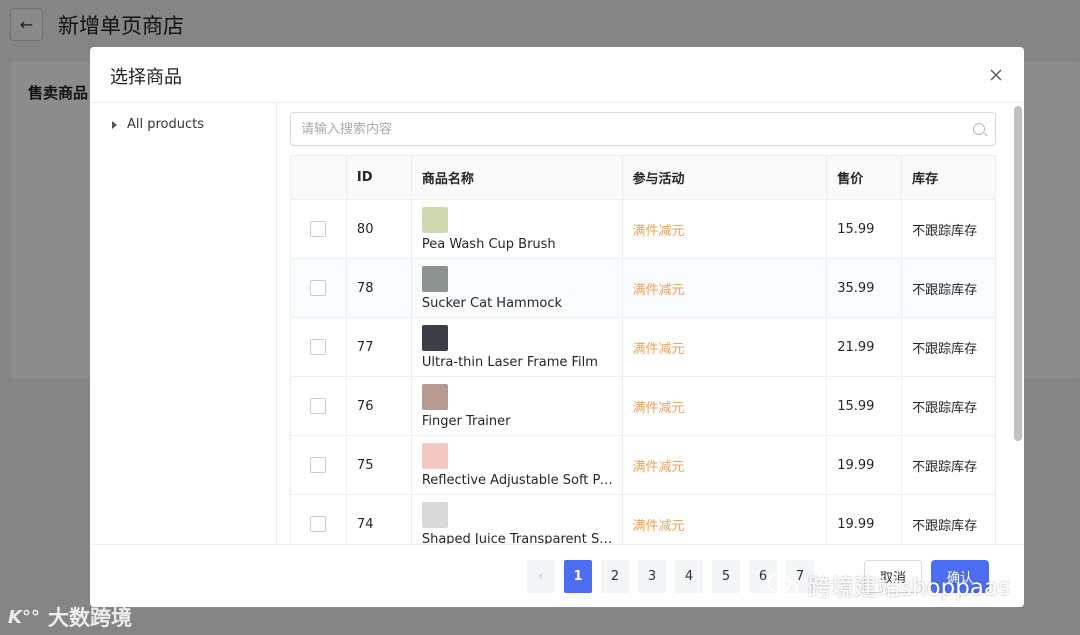 The width and height of the screenshot is (1080, 635). Describe the element at coordinates (166, 124) in the screenshot. I see `tree-node-label: All products` at that location.